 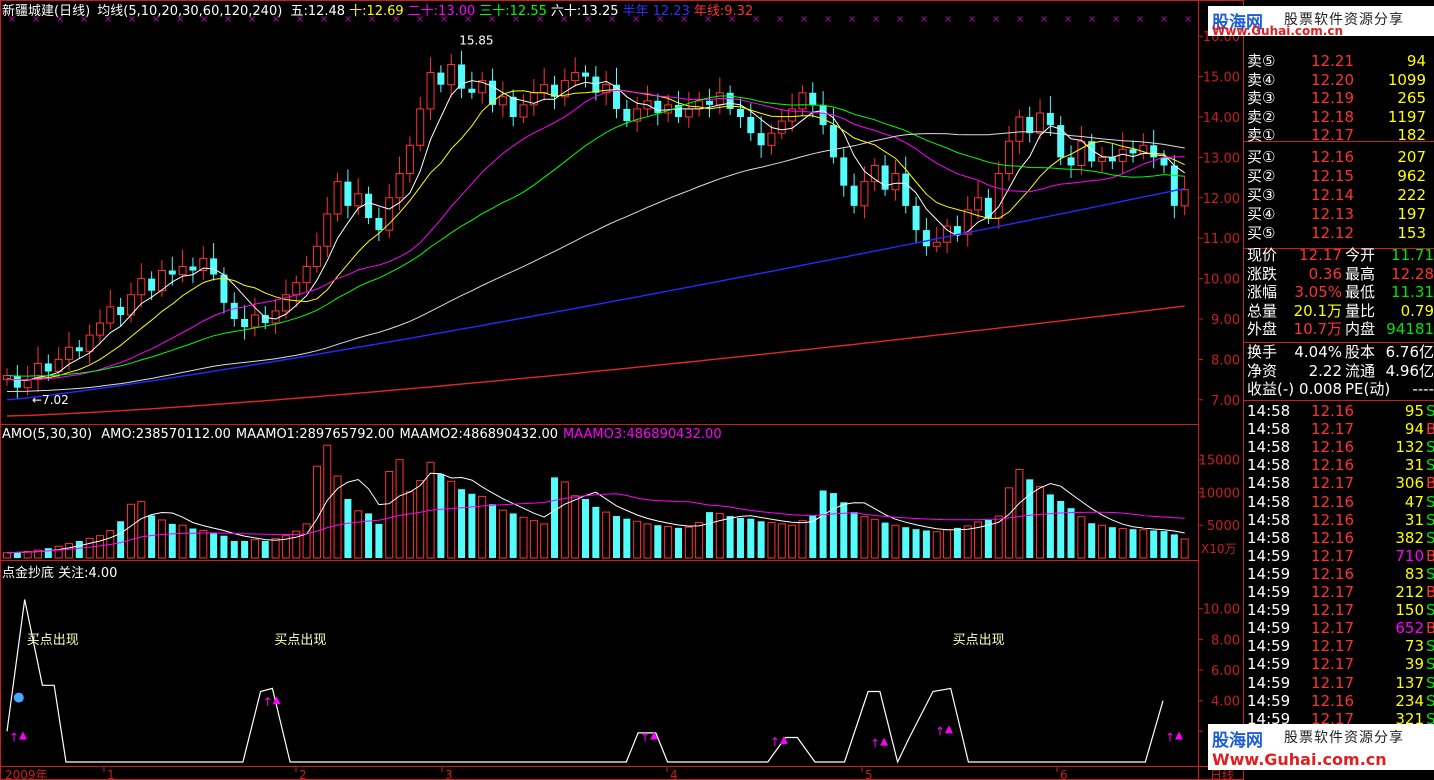 What do you see at coordinates (1221, 78) in the screenshot?
I see `price-tick-label: 15.00` at bounding box center [1221, 78].